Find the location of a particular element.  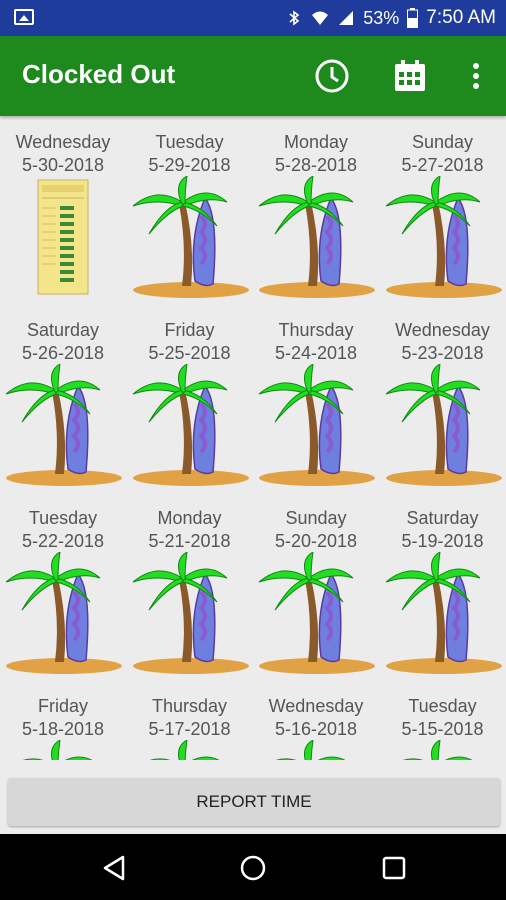

day-date: 5-21-2018 is located at coordinates (189, 541).